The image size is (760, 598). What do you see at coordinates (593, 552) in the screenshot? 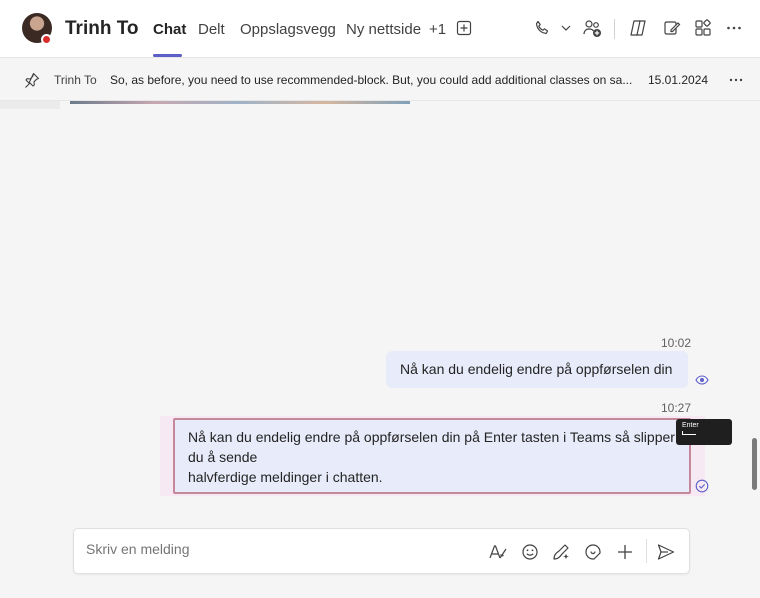
I see `sticker-icon` at bounding box center [593, 552].